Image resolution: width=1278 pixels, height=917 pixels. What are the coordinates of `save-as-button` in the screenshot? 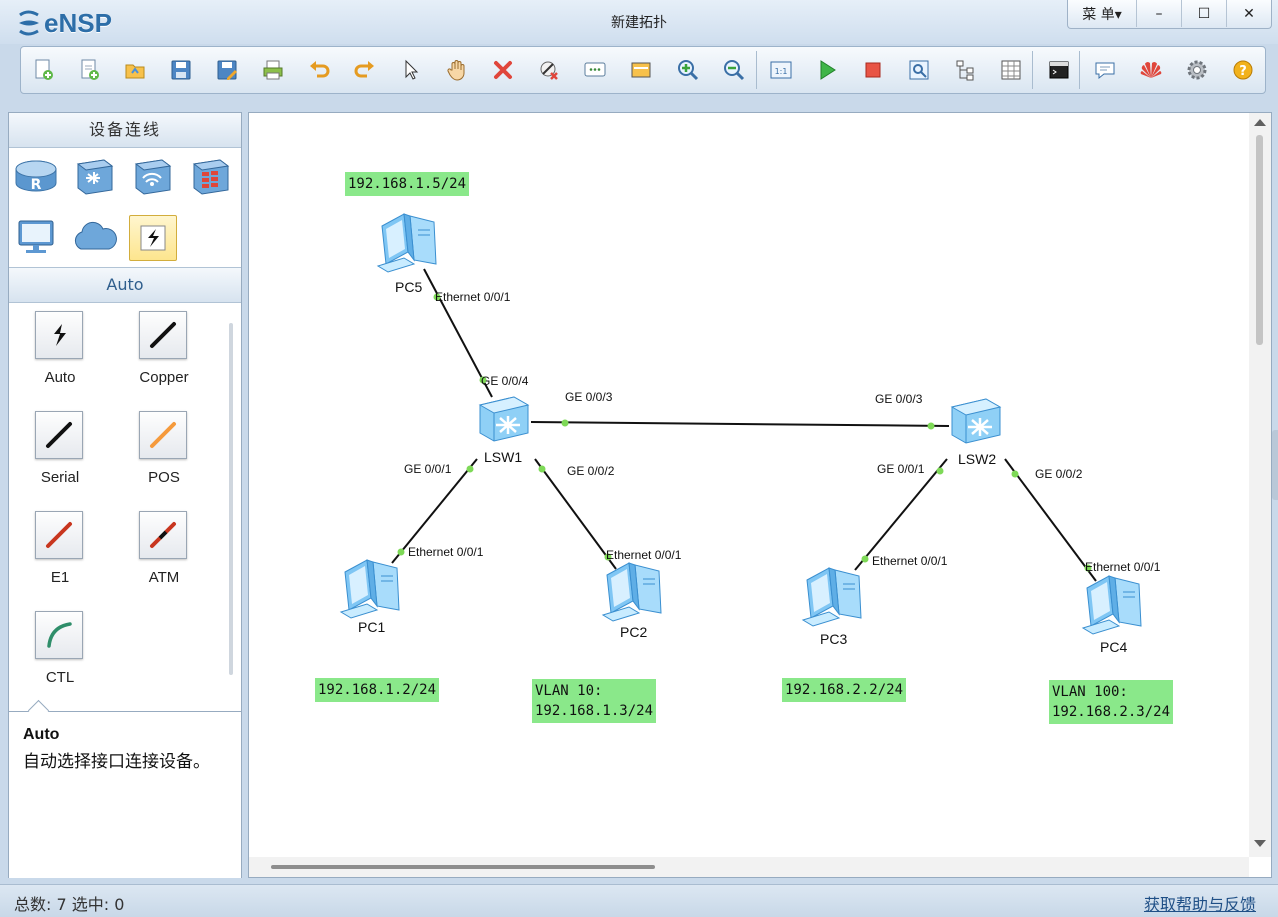 It's located at (227, 70).